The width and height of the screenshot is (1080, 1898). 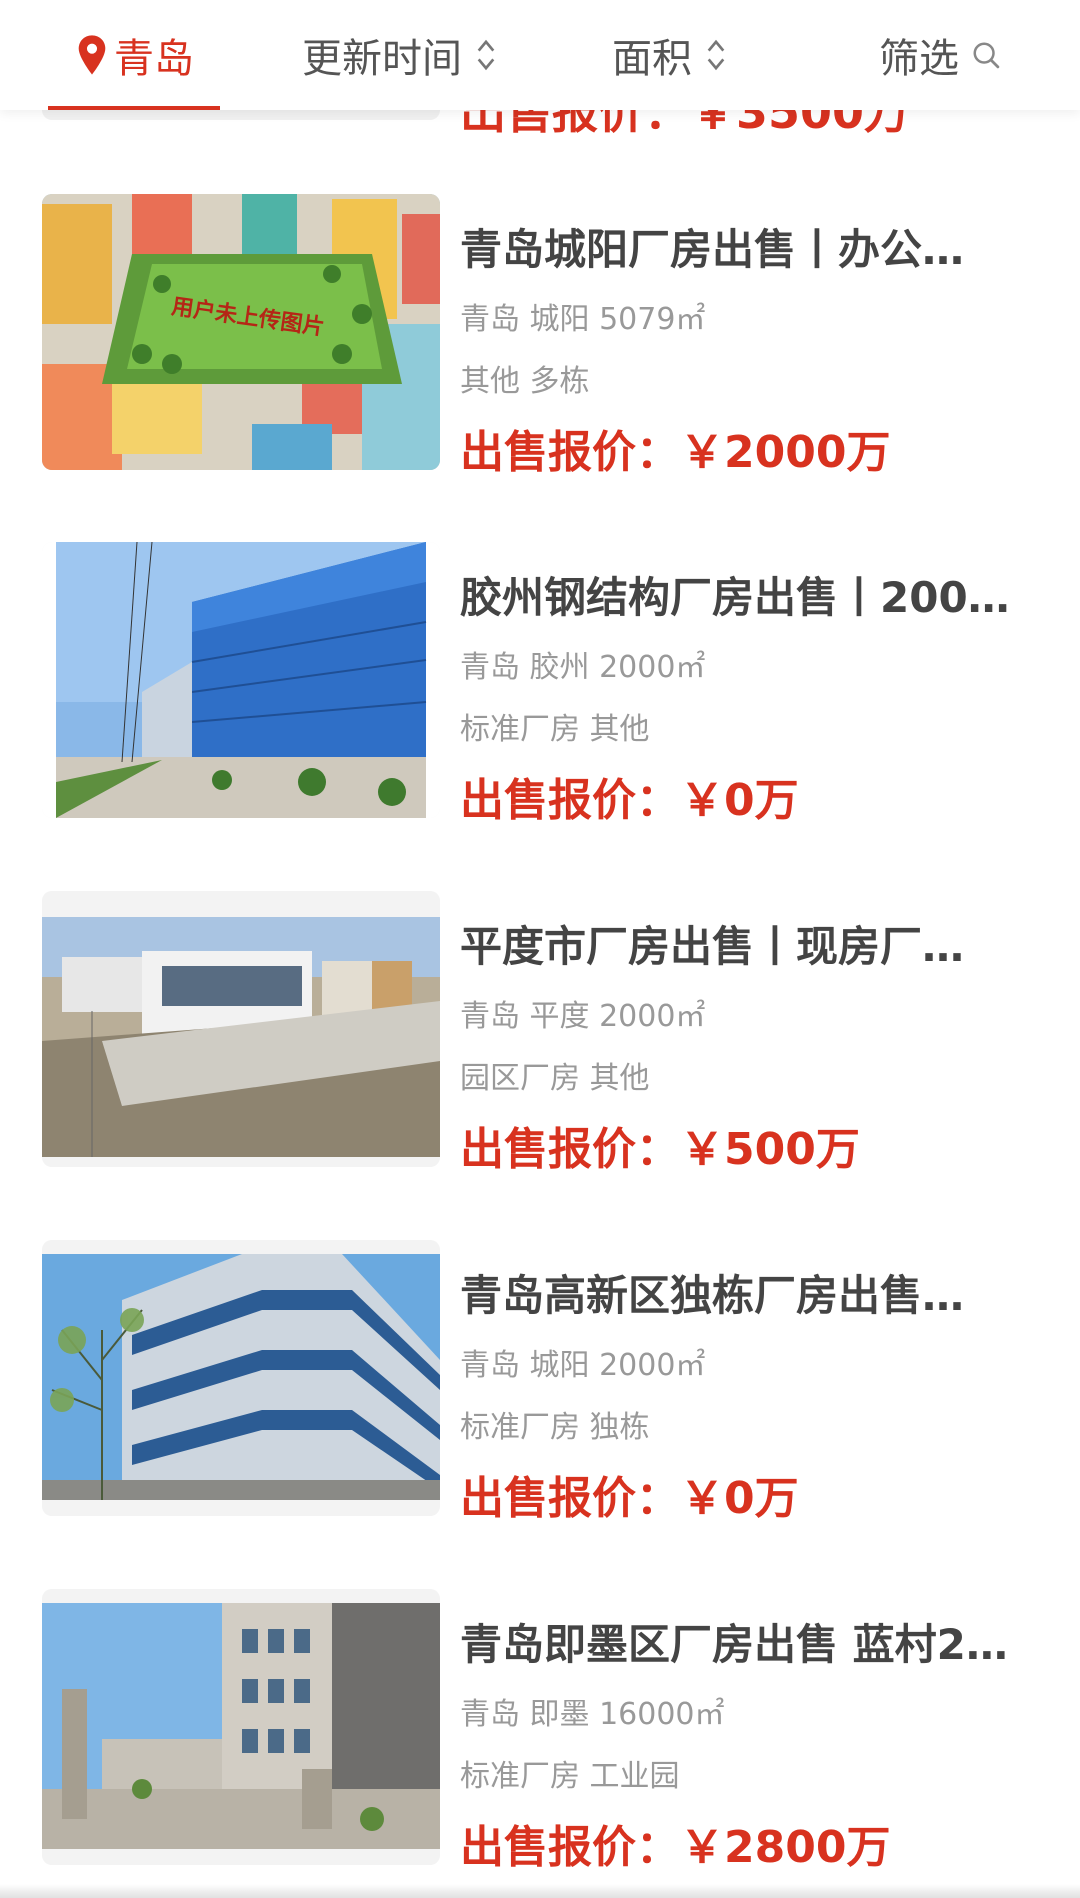 What do you see at coordinates (986, 55) in the screenshot?
I see `search-icon` at bounding box center [986, 55].